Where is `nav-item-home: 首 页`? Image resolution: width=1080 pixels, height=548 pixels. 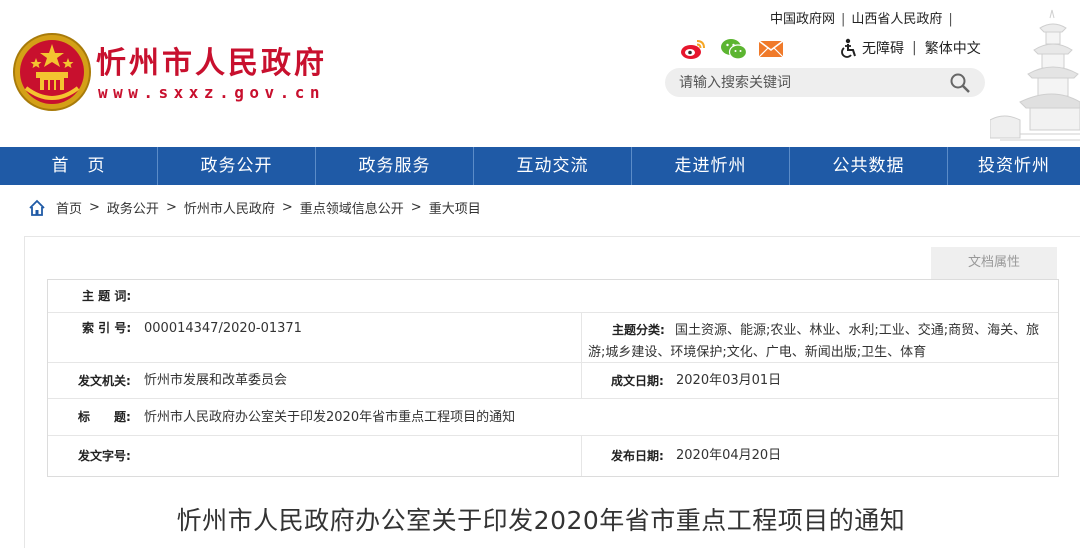 nav-item-home: 首 页 is located at coordinates (79, 166).